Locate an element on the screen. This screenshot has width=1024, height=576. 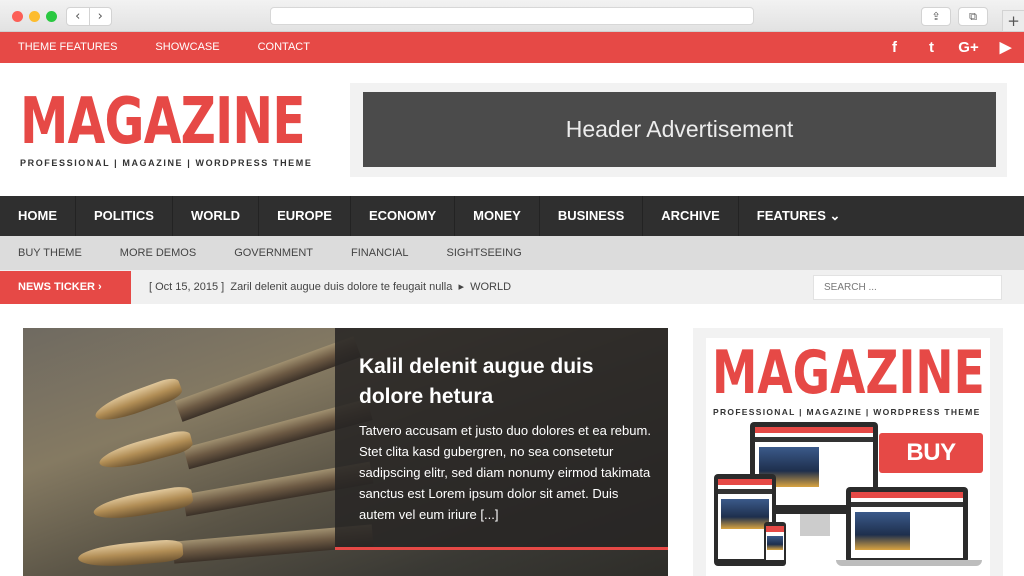
logo-wordmark: MAGAZINE is located at coordinates (163, 122).